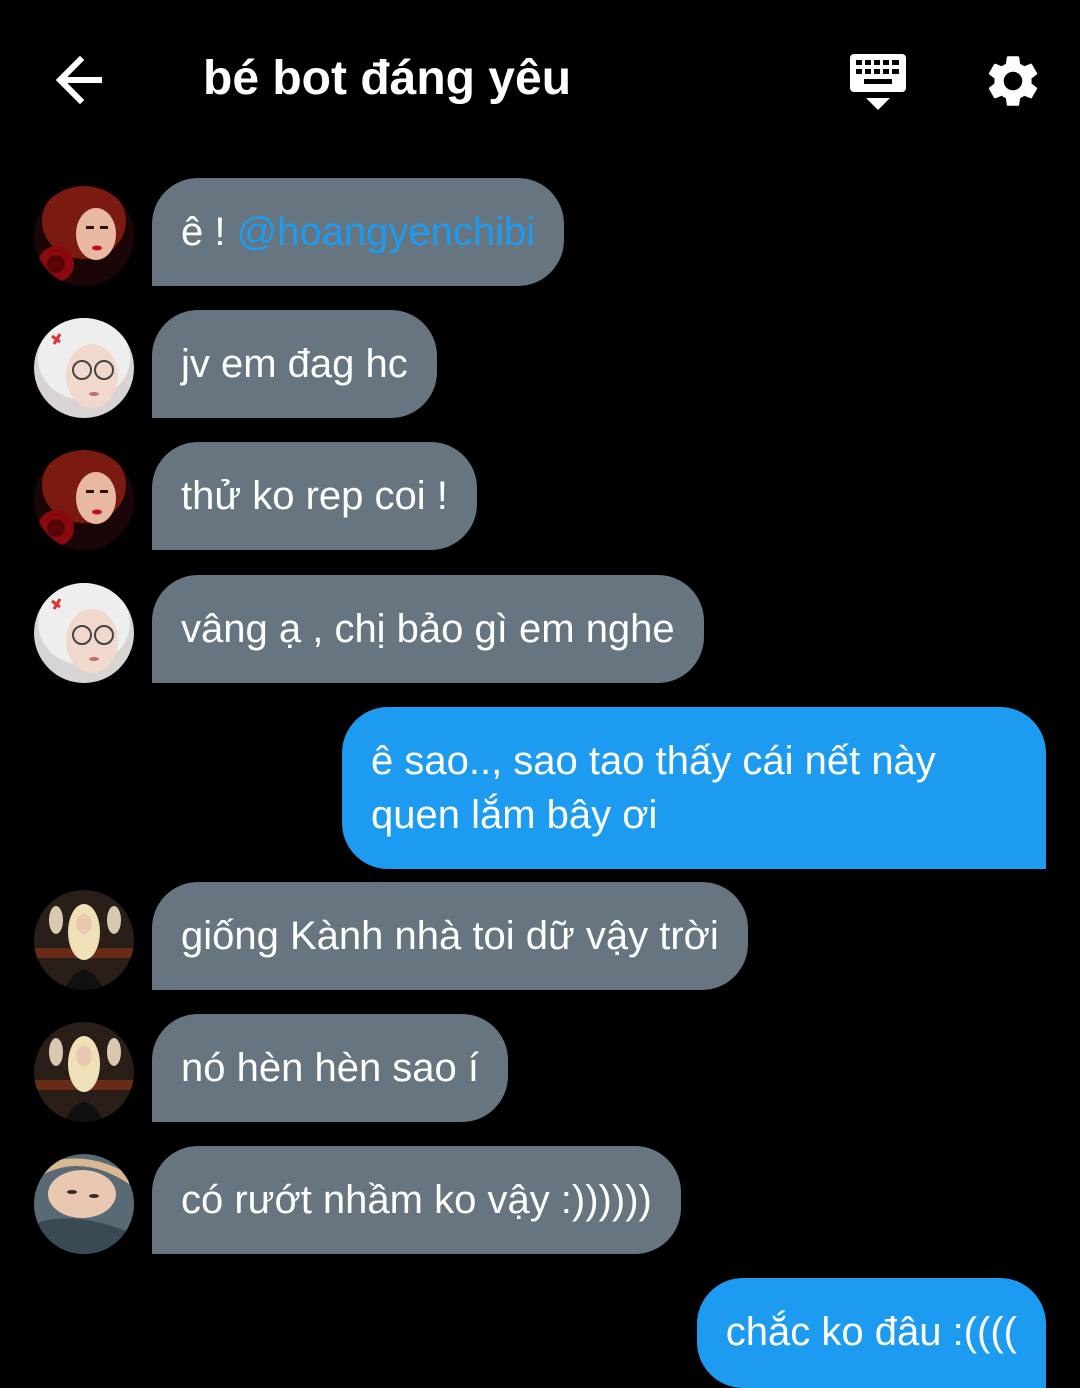 The height and width of the screenshot is (1388, 1080). I want to click on message-text: vâng ạ , chị bảo gì em nghe, so click(428, 629).